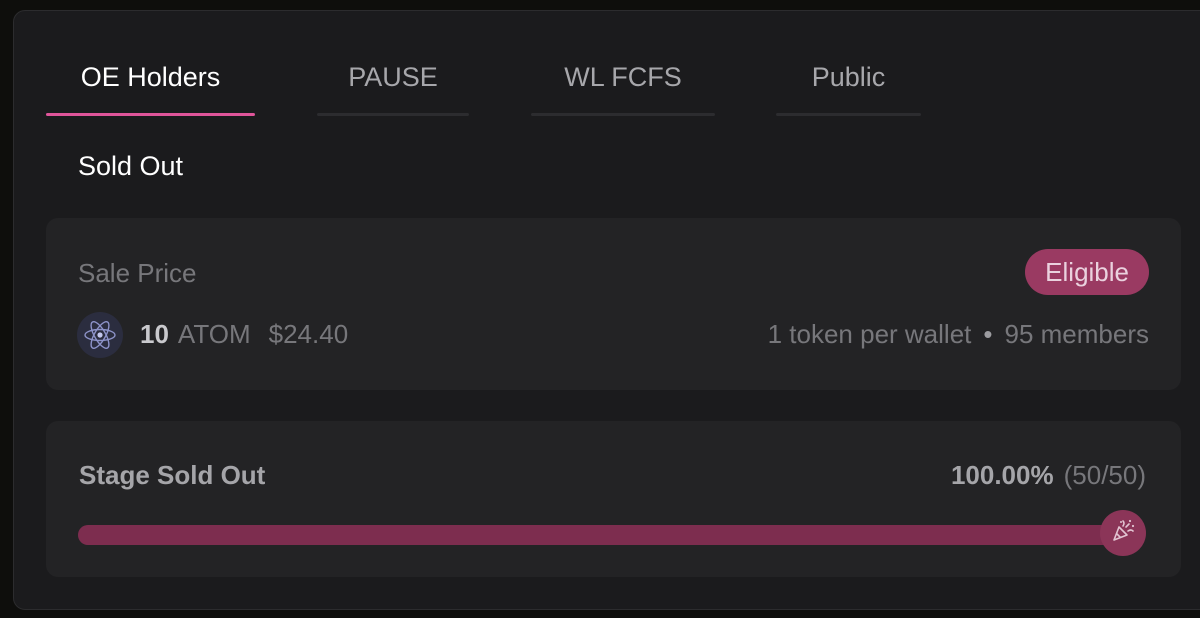  What do you see at coordinates (869, 334) in the screenshot?
I see `per-wallet-limit: 1 token per wallet` at bounding box center [869, 334].